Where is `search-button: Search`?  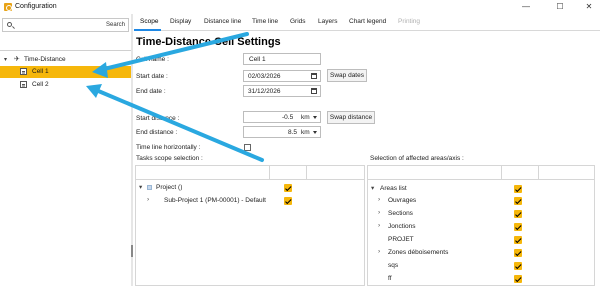
search-button: Search is located at coordinates (115, 25).